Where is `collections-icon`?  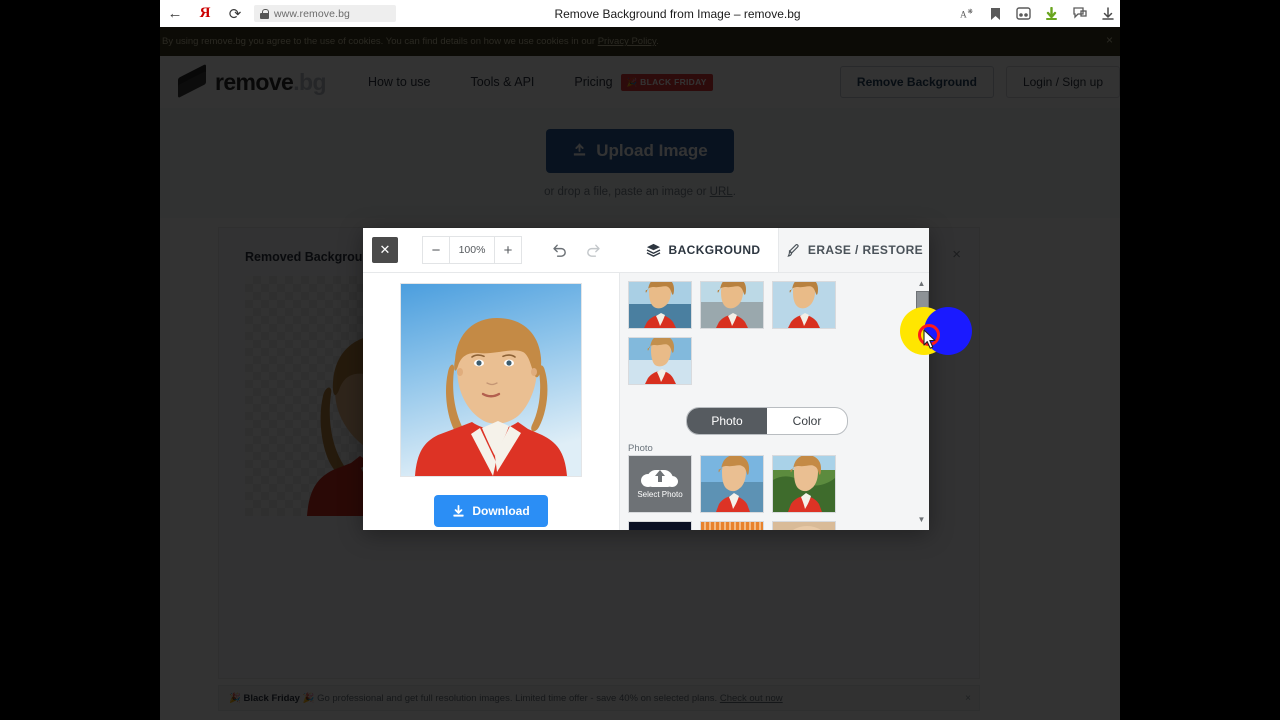
collections-icon is located at coordinates (1023, 13).